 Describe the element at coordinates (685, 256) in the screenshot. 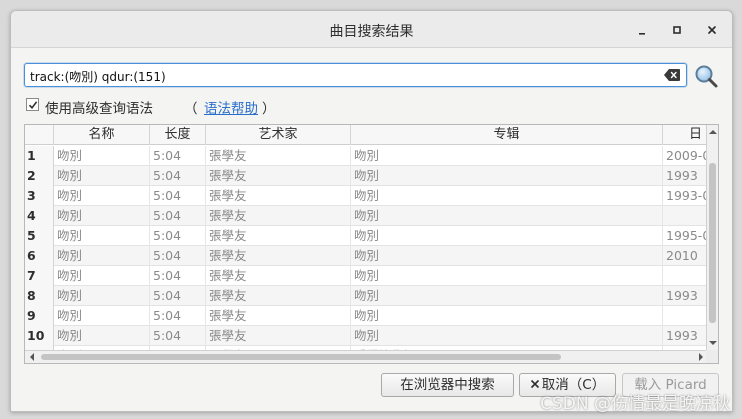

I see `cell-date: 2010` at that location.